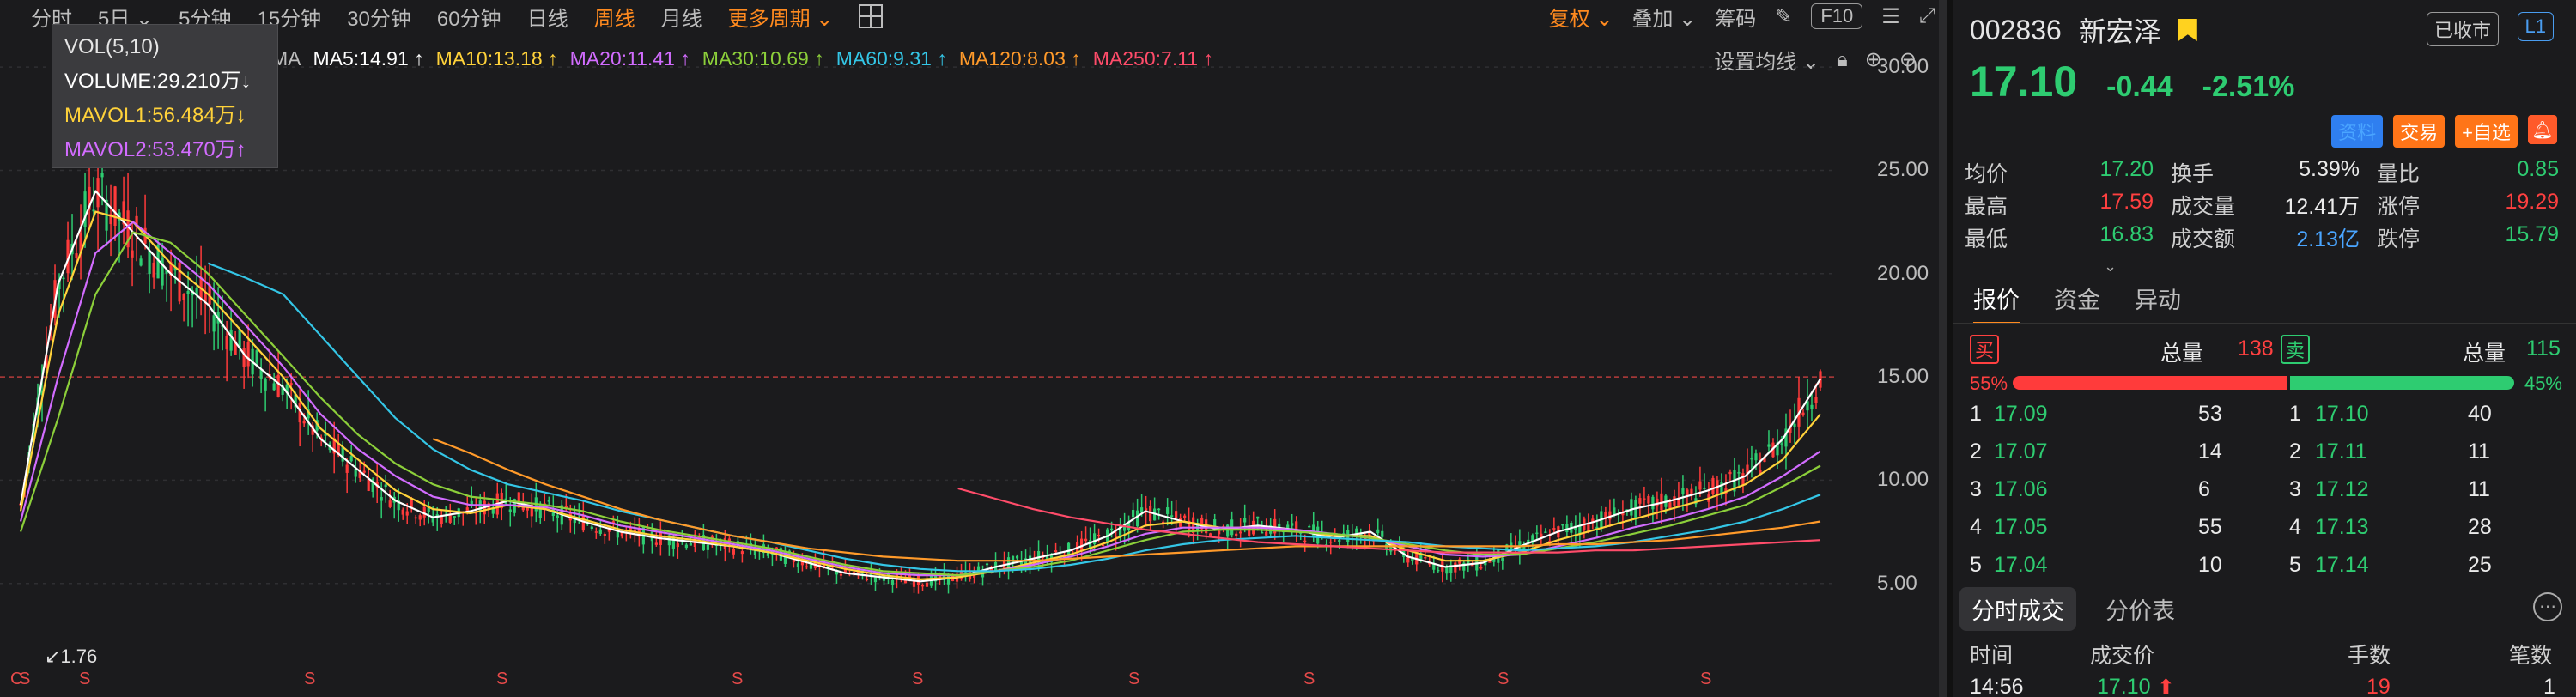  What do you see at coordinates (2187, 30) in the screenshot?
I see `bookmark-icon` at bounding box center [2187, 30].